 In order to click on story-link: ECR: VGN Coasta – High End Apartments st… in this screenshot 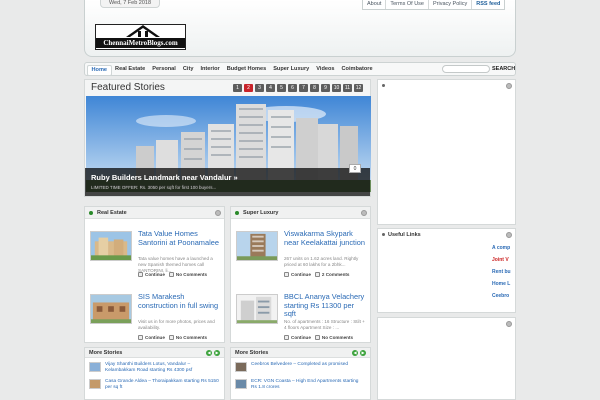, I will do `click(308, 385)`.